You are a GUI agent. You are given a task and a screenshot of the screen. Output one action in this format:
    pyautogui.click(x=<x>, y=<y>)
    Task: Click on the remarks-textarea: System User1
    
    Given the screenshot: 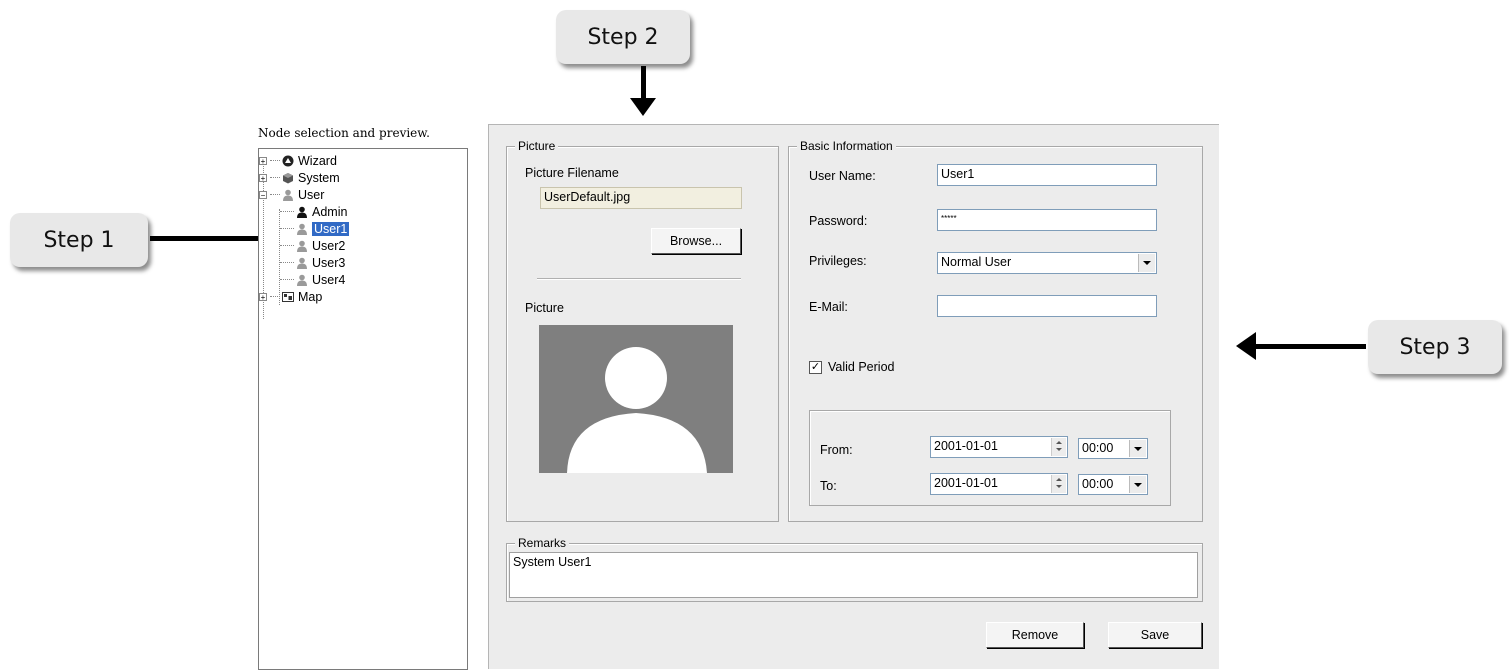 What is the action you would take?
    pyautogui.click(x=853, y=575)
    